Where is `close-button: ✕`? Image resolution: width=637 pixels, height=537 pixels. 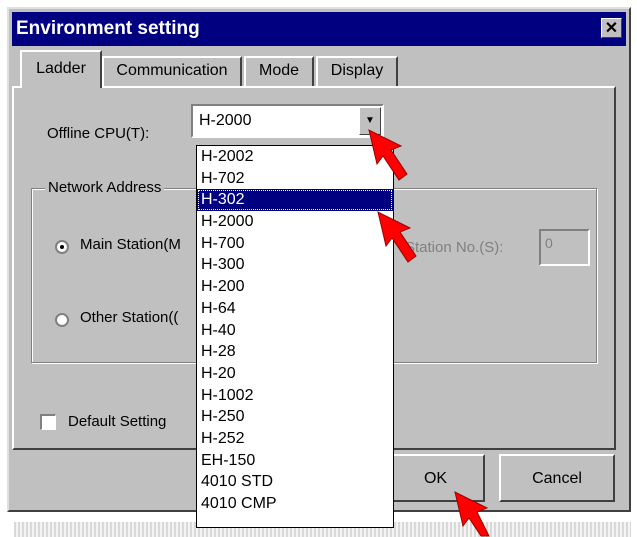
close-button: ✕ is located at coordinates (611, 28).